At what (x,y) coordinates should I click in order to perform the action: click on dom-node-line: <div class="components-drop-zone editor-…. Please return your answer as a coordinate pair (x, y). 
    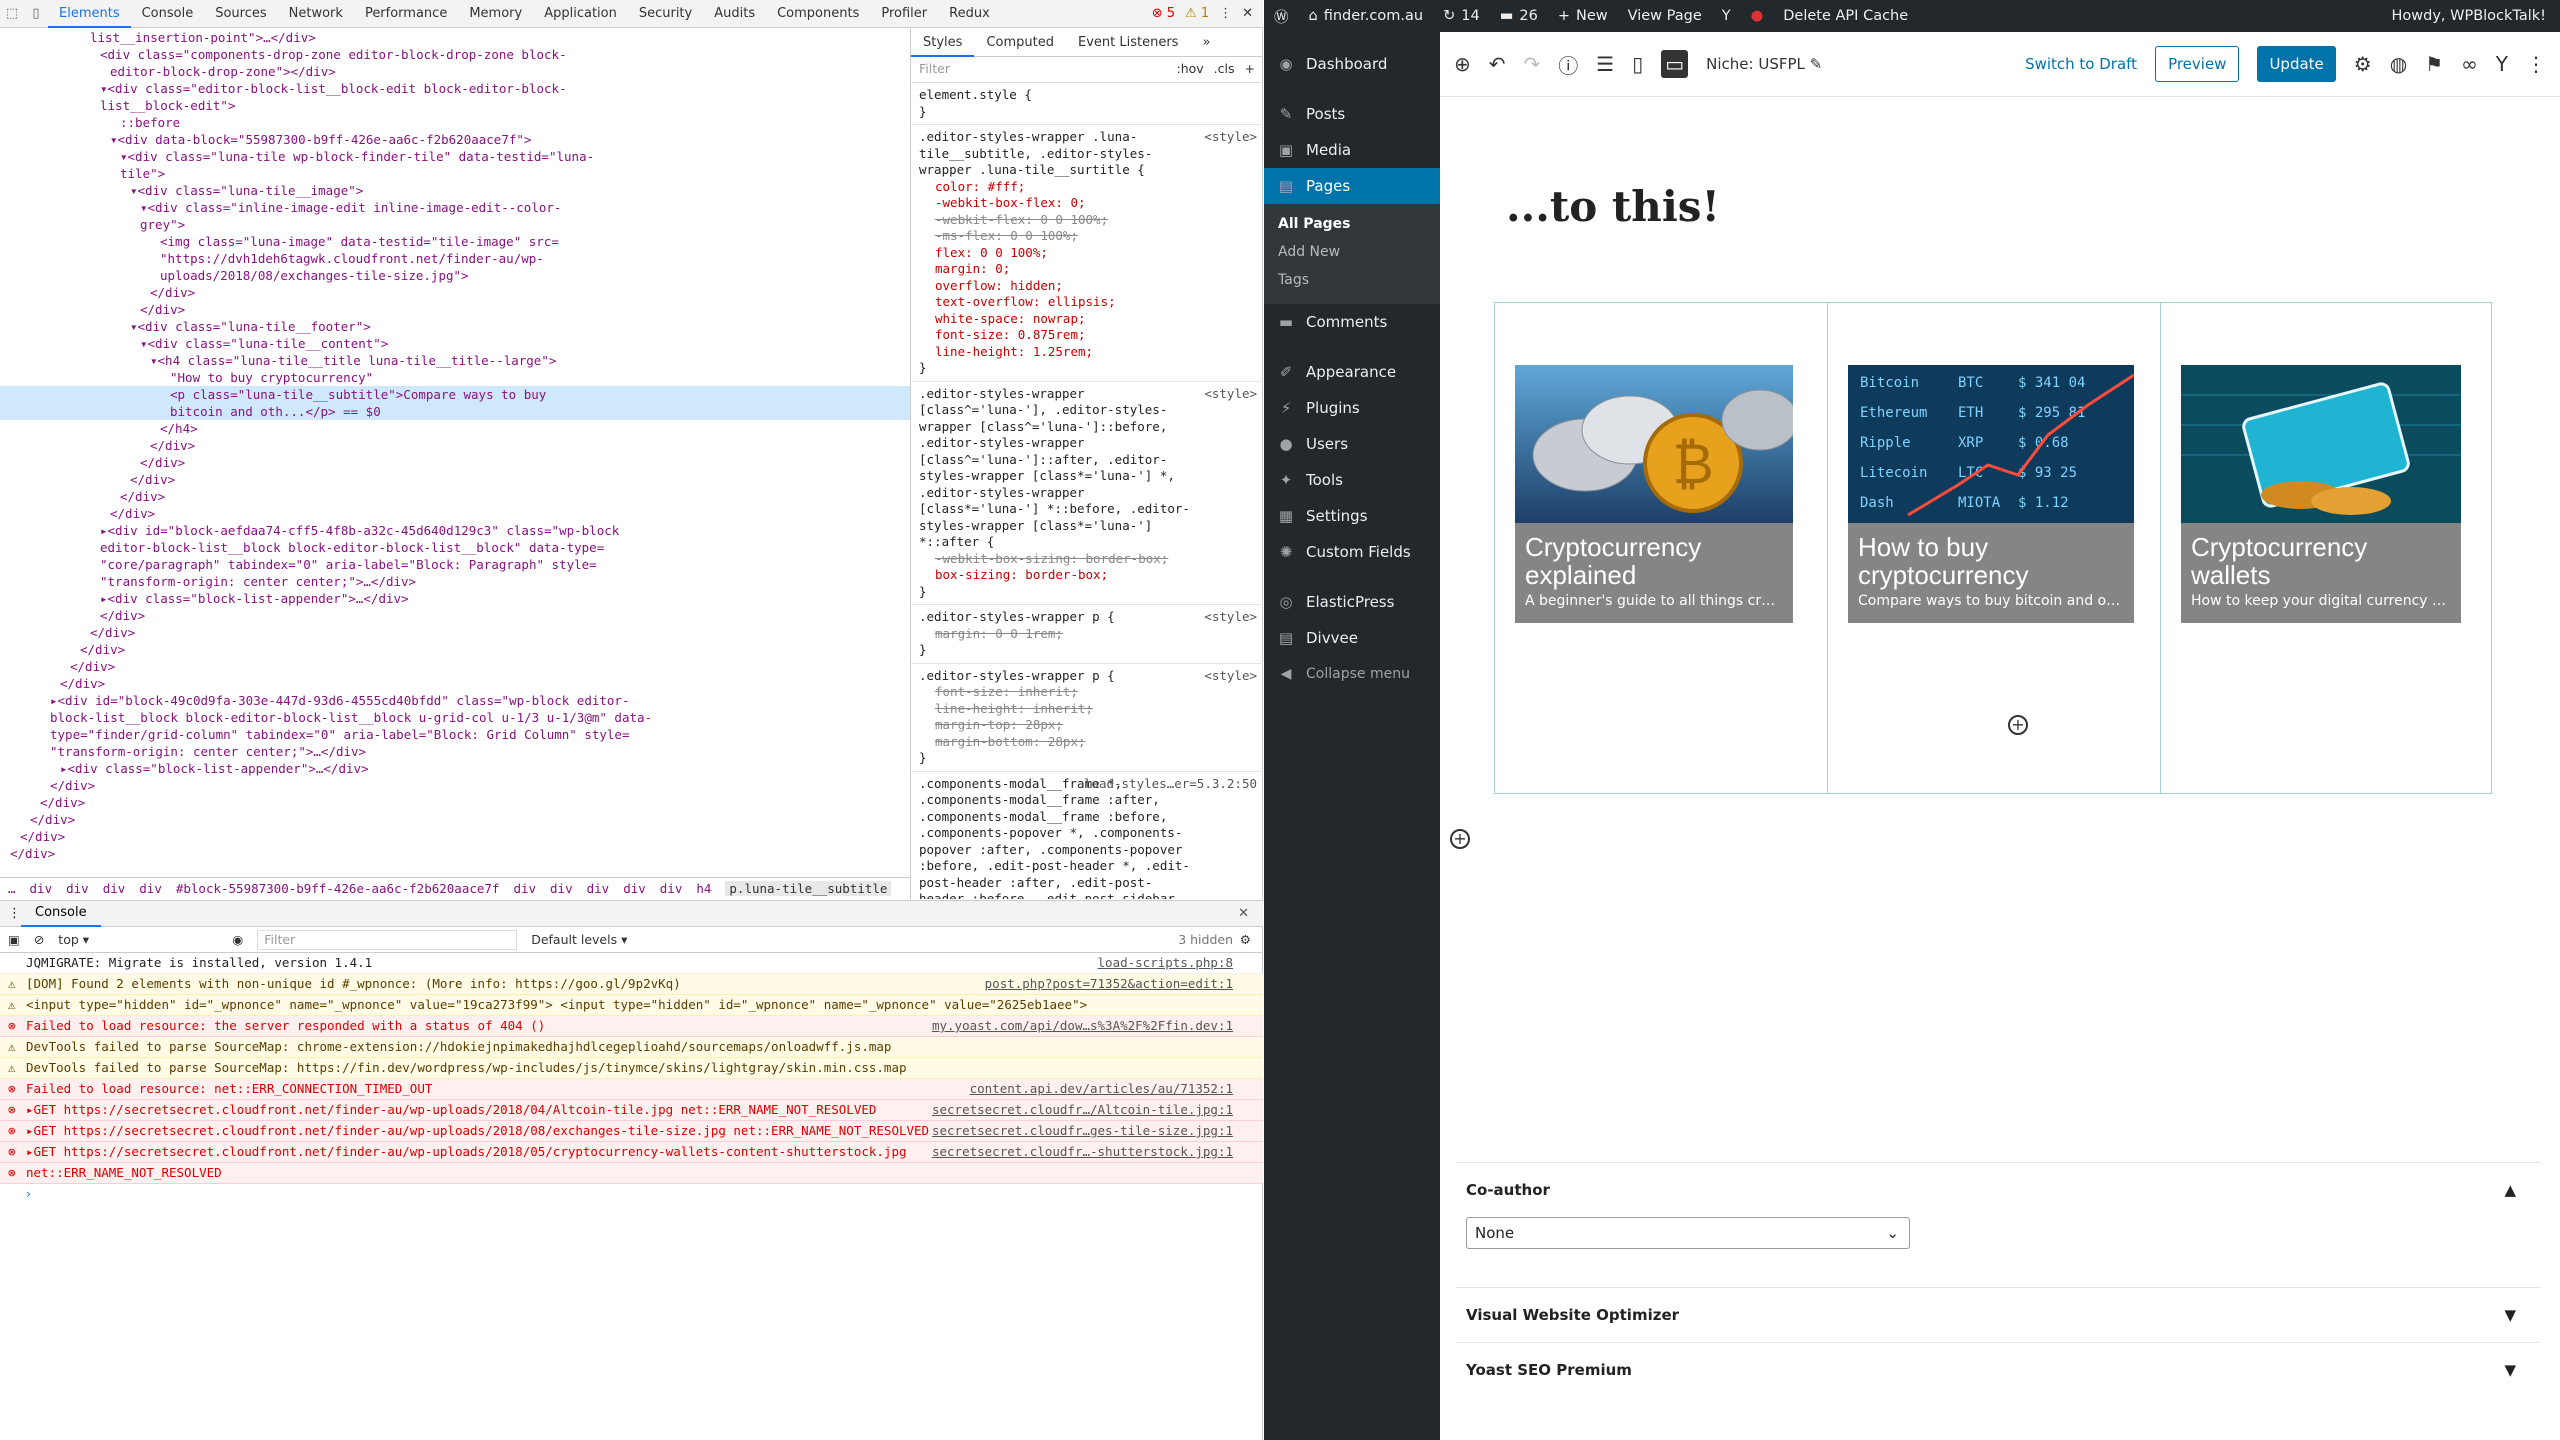
    Looking at the image, I should click on (455, 54).